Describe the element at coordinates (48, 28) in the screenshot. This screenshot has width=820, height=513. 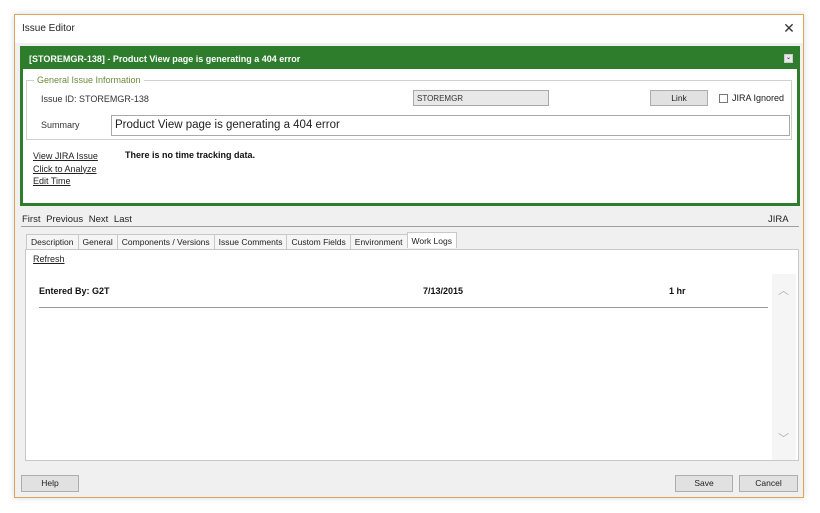
I see `window-title: Issue Editor` at that location.